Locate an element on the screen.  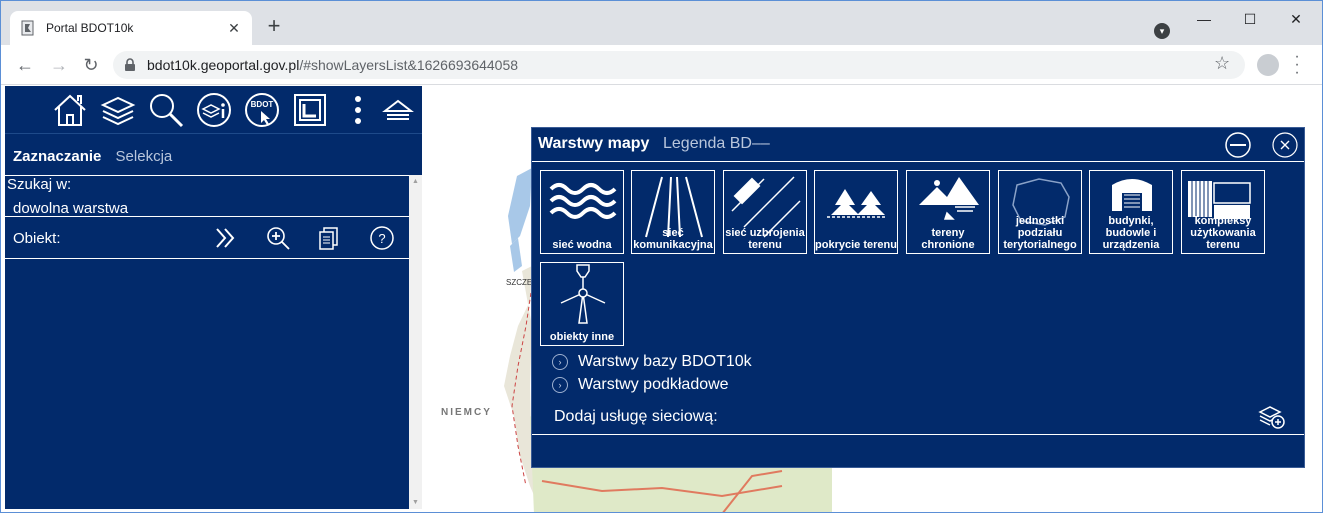
tile-obiekty-inne: obiekty inne is located at coordinates (582, 304).